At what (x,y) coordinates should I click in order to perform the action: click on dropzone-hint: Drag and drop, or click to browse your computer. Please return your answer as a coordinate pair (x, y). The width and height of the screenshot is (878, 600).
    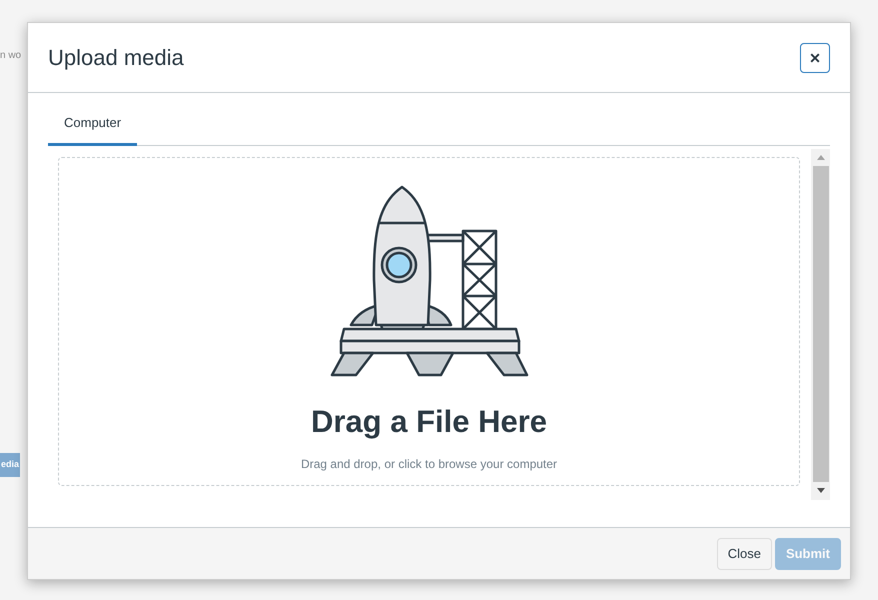
    Looking at the image, I should click on (429, 464).